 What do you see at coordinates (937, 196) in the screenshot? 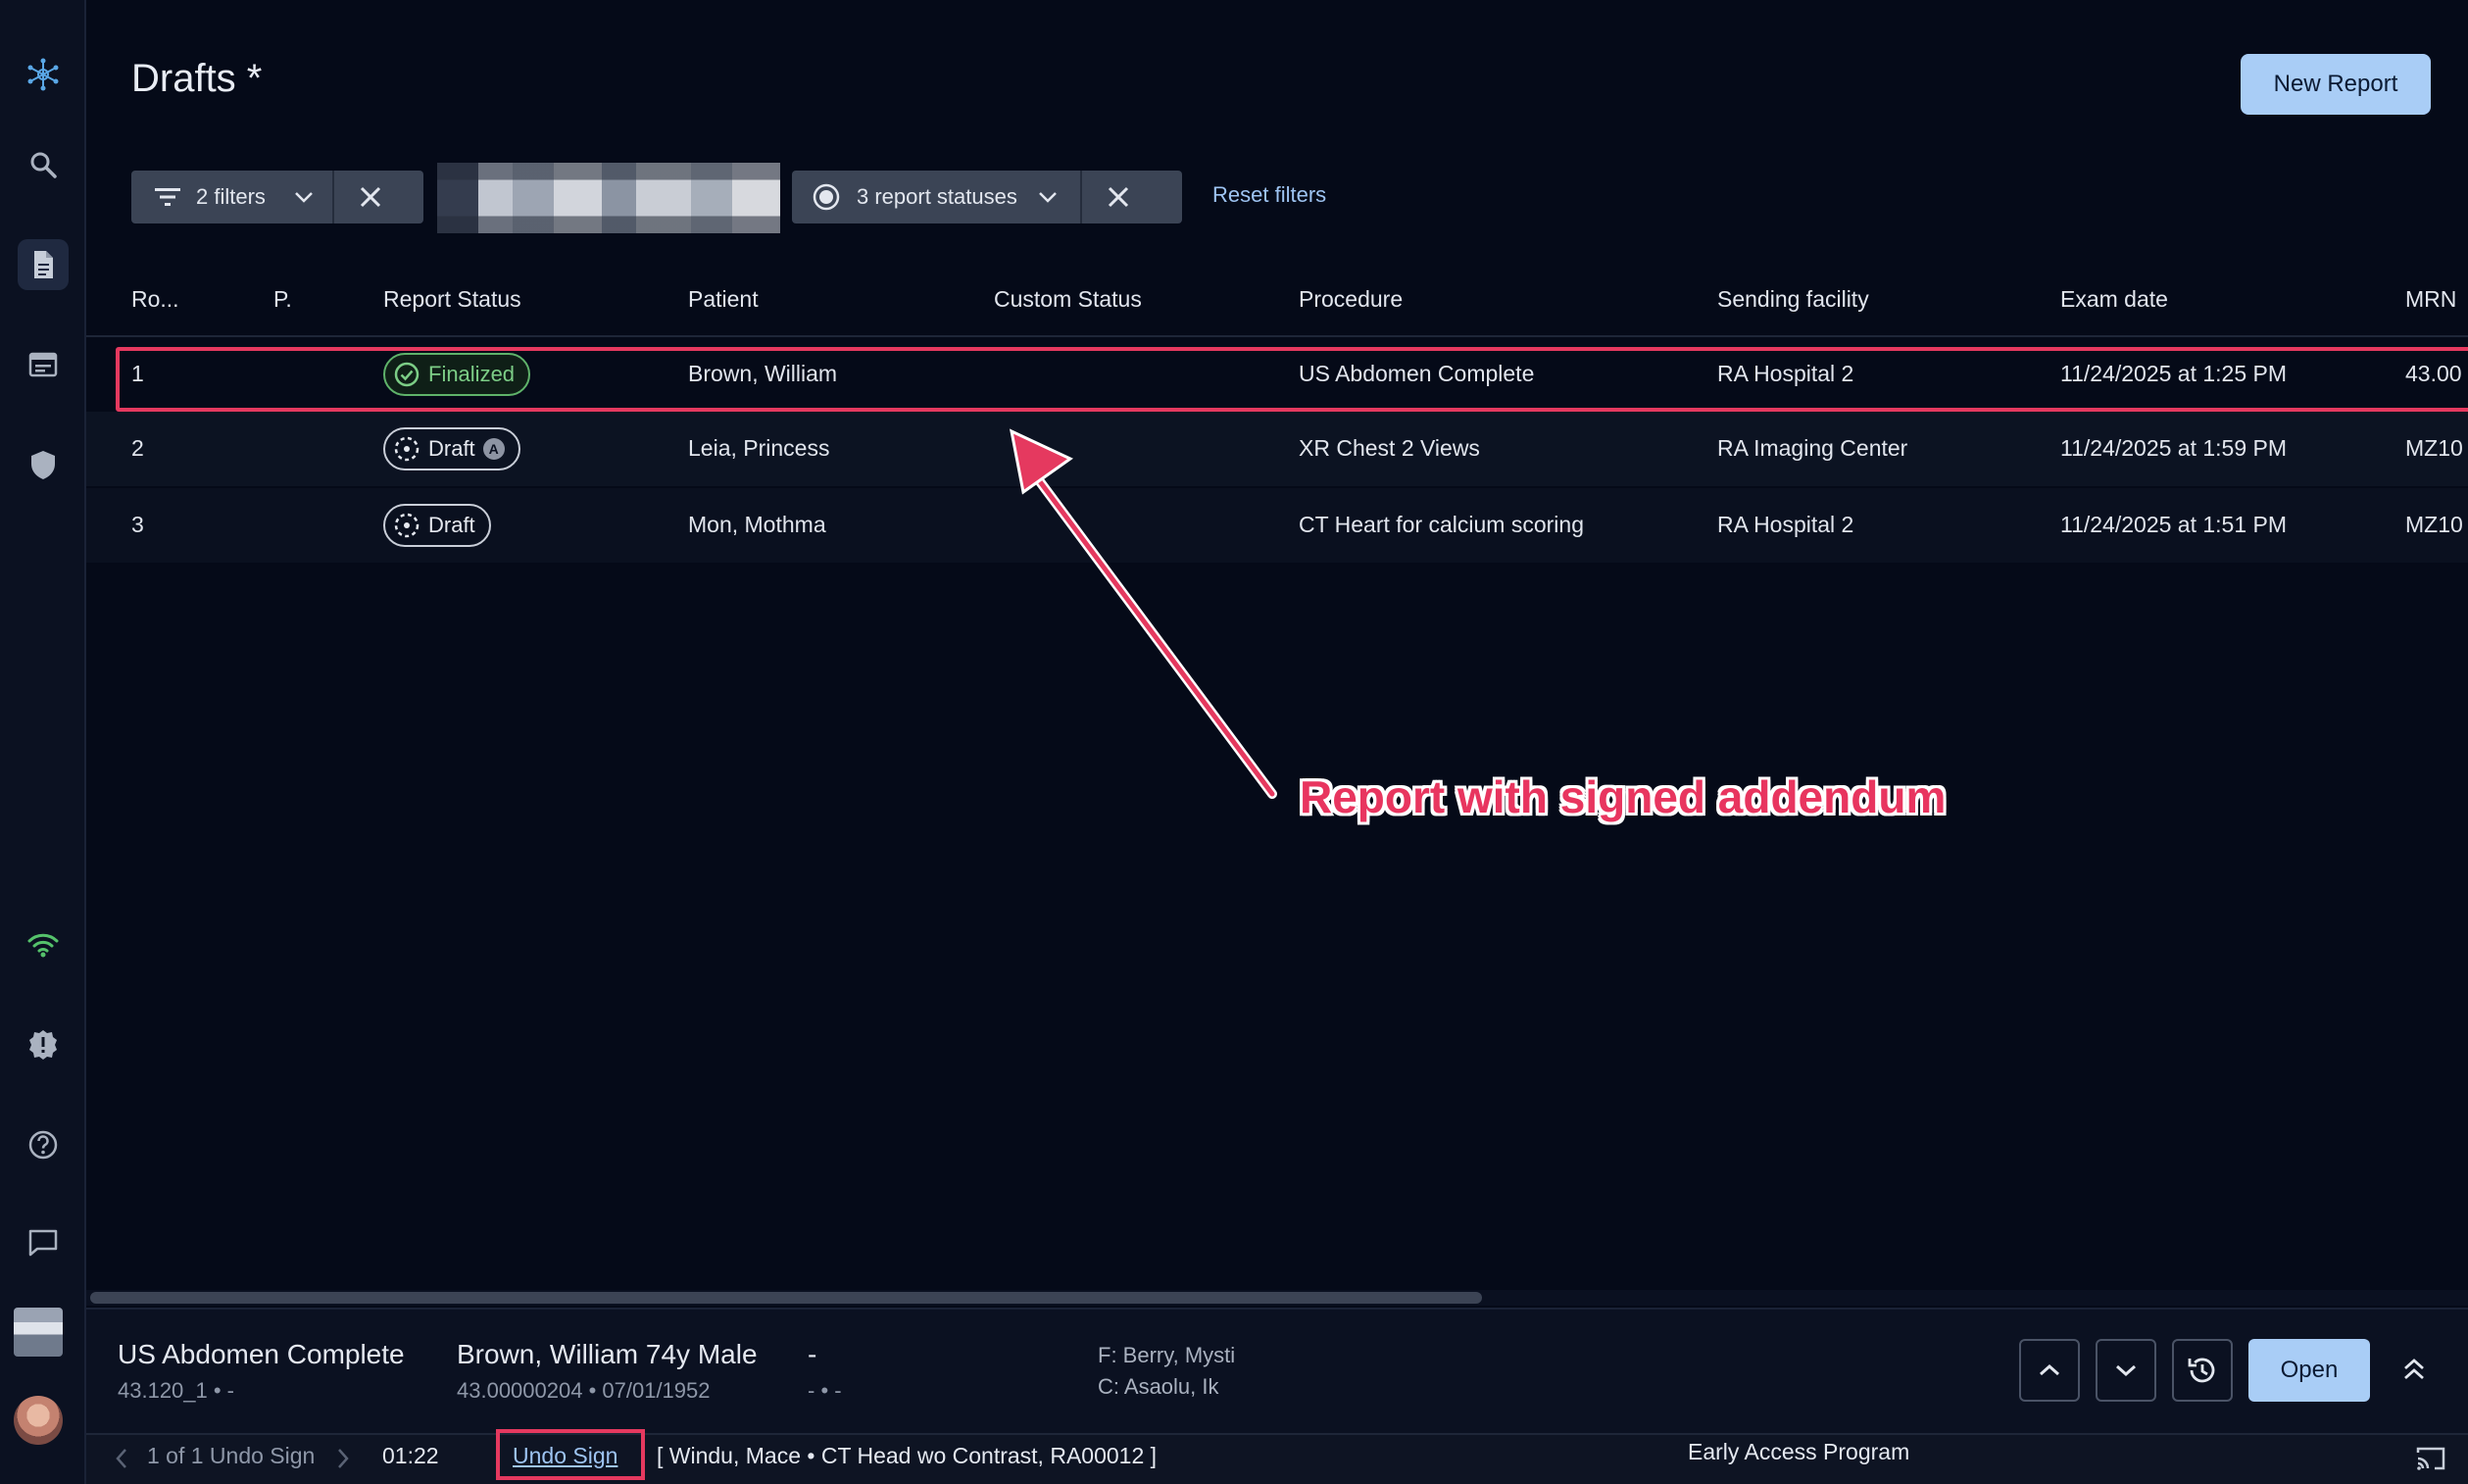
I see `report-statuses-chip-label: 3 report statuses` at bounding box center [937, 196].